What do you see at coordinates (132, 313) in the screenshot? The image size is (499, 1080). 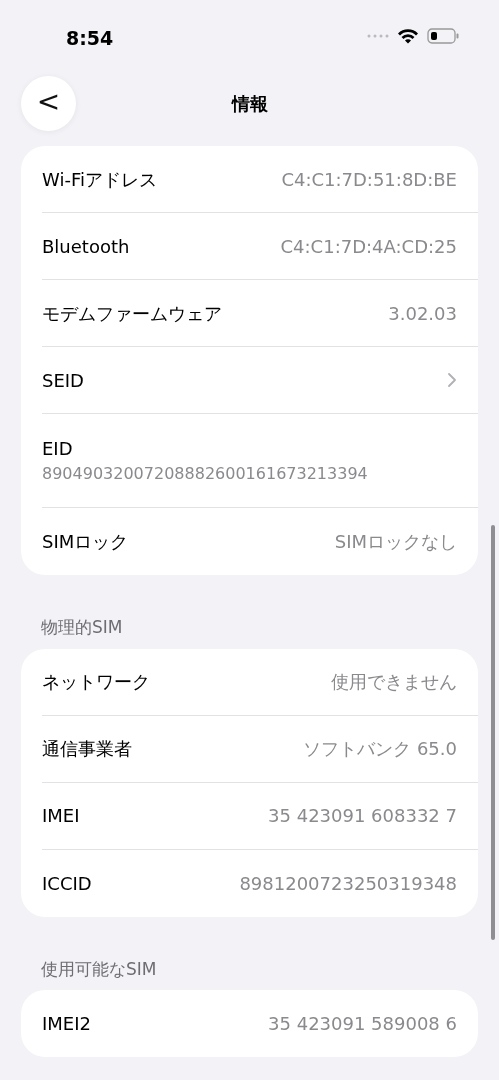 I see `row-label: モデムファームウェア` at bounding box center [132, 313].